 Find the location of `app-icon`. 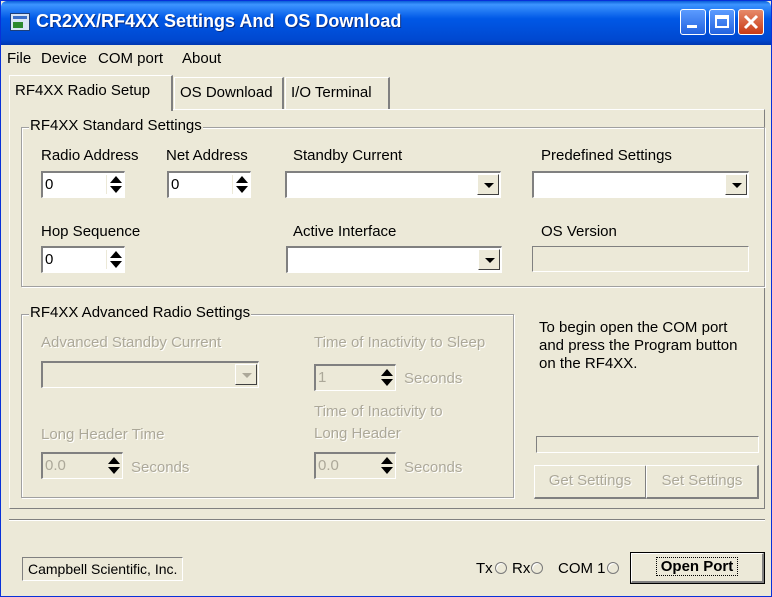

app-icon is located at coordinates (20, 22).